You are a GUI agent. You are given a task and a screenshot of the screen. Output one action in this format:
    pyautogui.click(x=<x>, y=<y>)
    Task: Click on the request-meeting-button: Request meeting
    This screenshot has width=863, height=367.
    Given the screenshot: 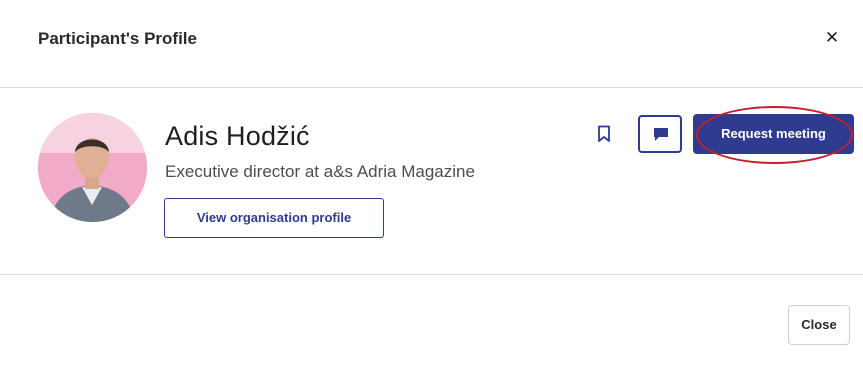 What is the action you would take?
    pyautogui.click(x=773, y=134)
    